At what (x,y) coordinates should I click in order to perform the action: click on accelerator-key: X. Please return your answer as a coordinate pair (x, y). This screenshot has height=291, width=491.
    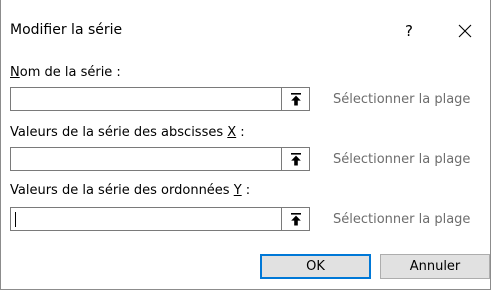
    Looking at the image, I should click on (232, 132).